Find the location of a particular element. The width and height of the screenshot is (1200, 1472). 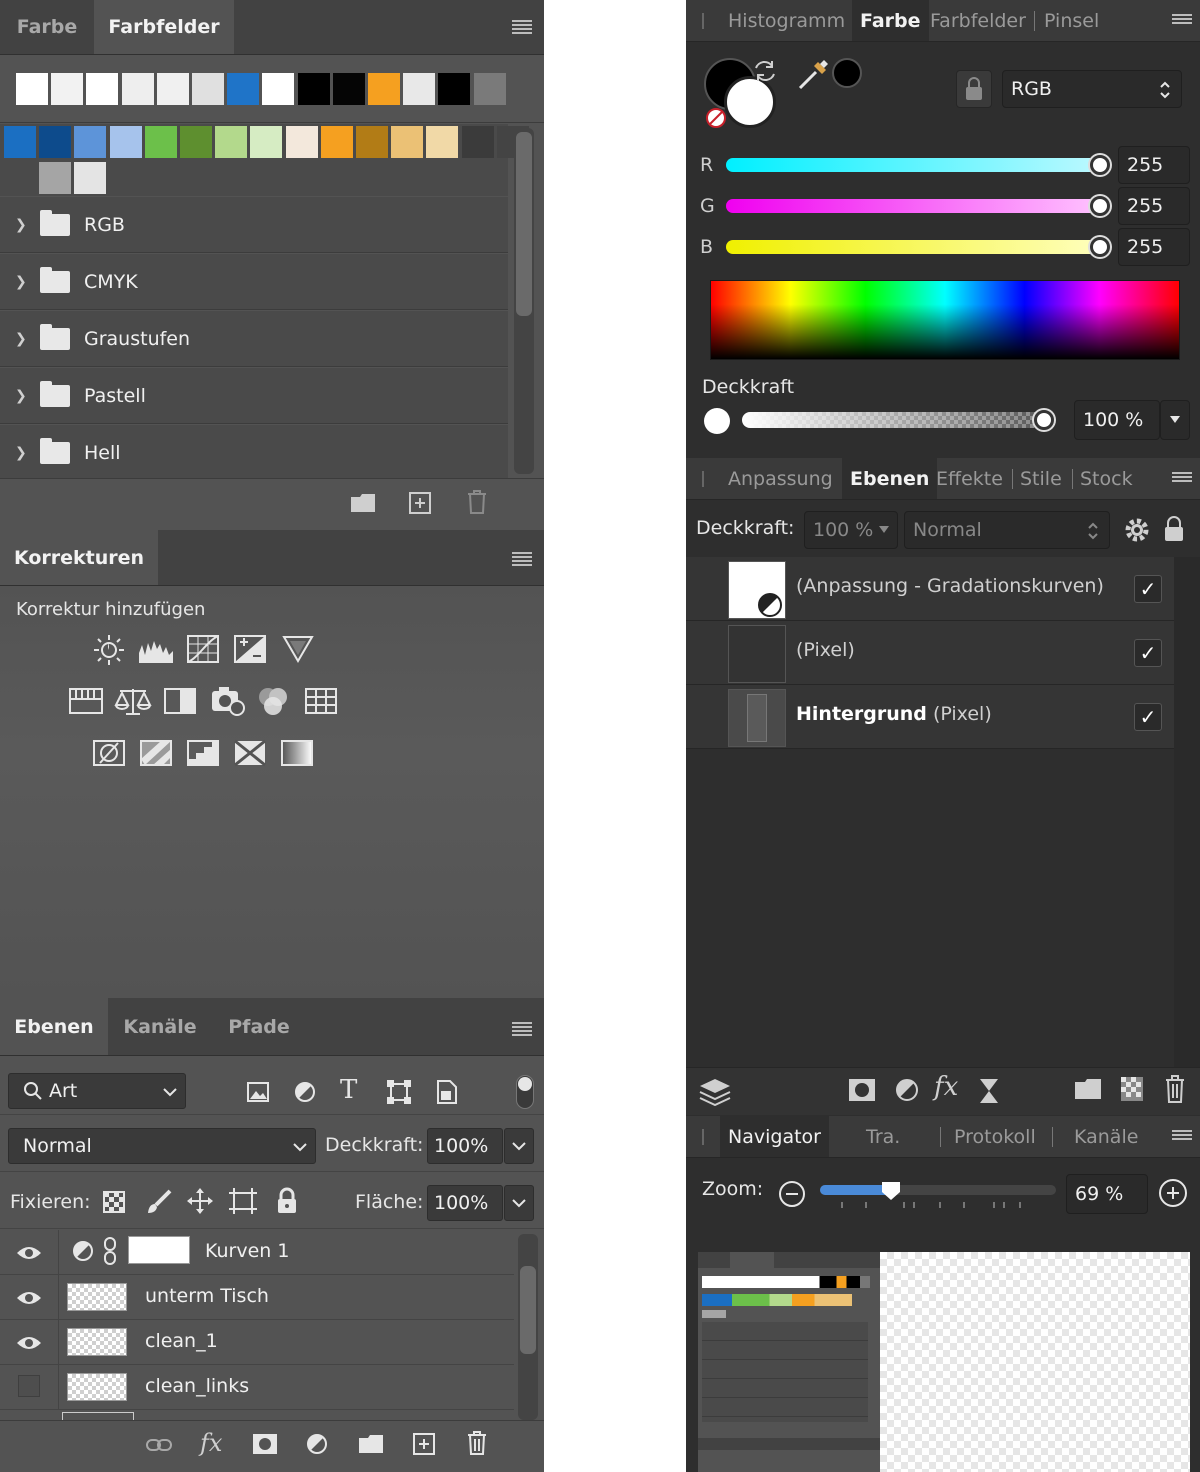

add-swatch-icon is located at coordinates (420, 503).